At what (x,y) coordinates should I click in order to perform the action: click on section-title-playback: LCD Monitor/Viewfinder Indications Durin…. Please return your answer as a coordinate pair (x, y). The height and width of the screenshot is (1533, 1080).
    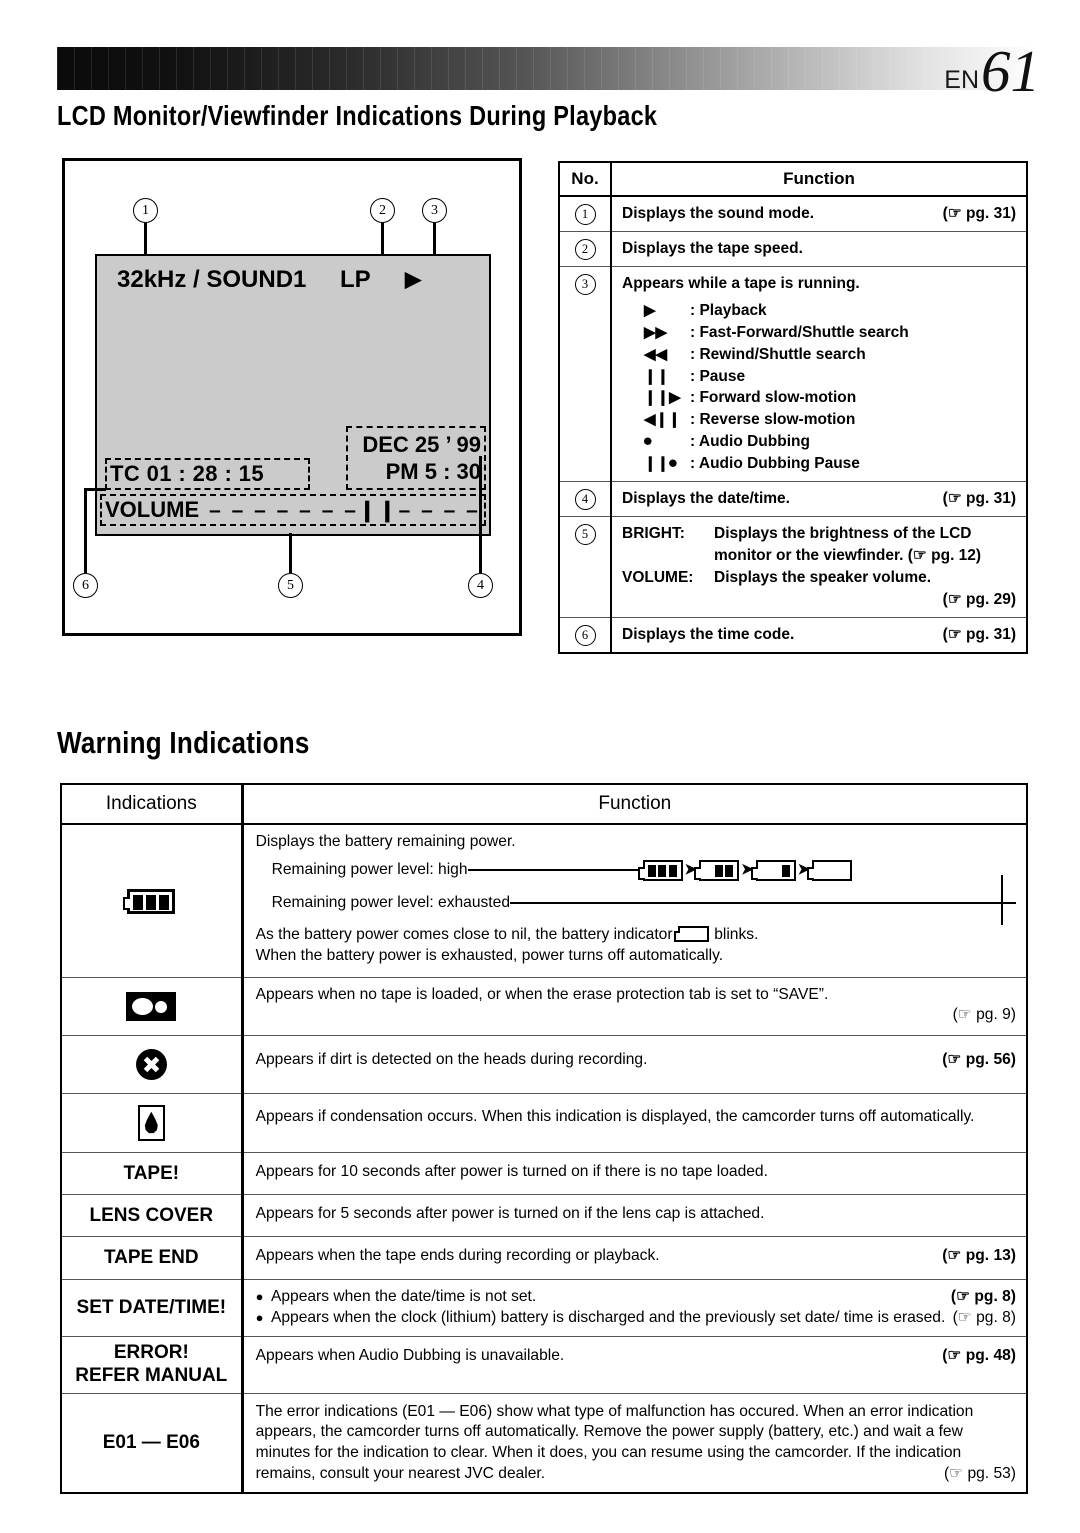
    Looking at the image, I should click on (357, 115).